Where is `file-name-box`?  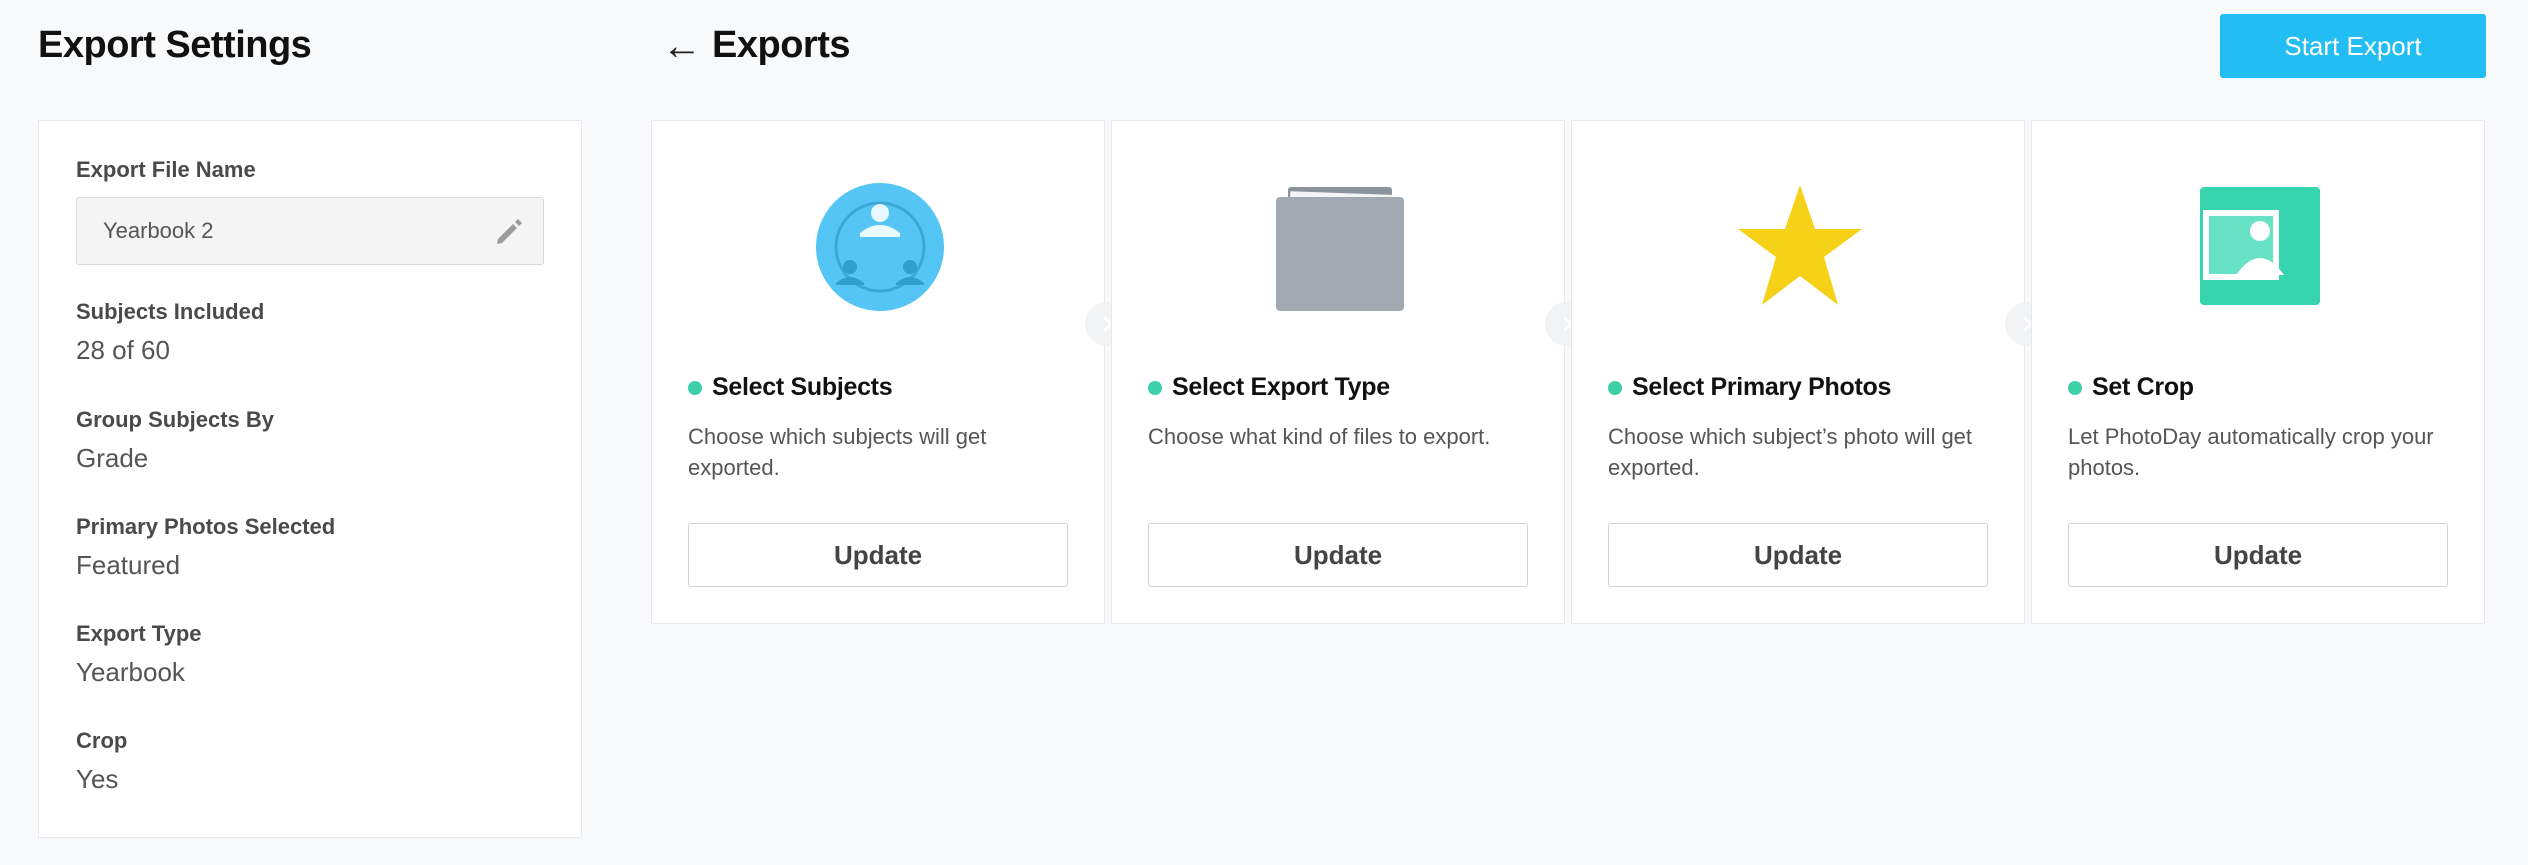
file-name-box is located at coordinates (310, 231).